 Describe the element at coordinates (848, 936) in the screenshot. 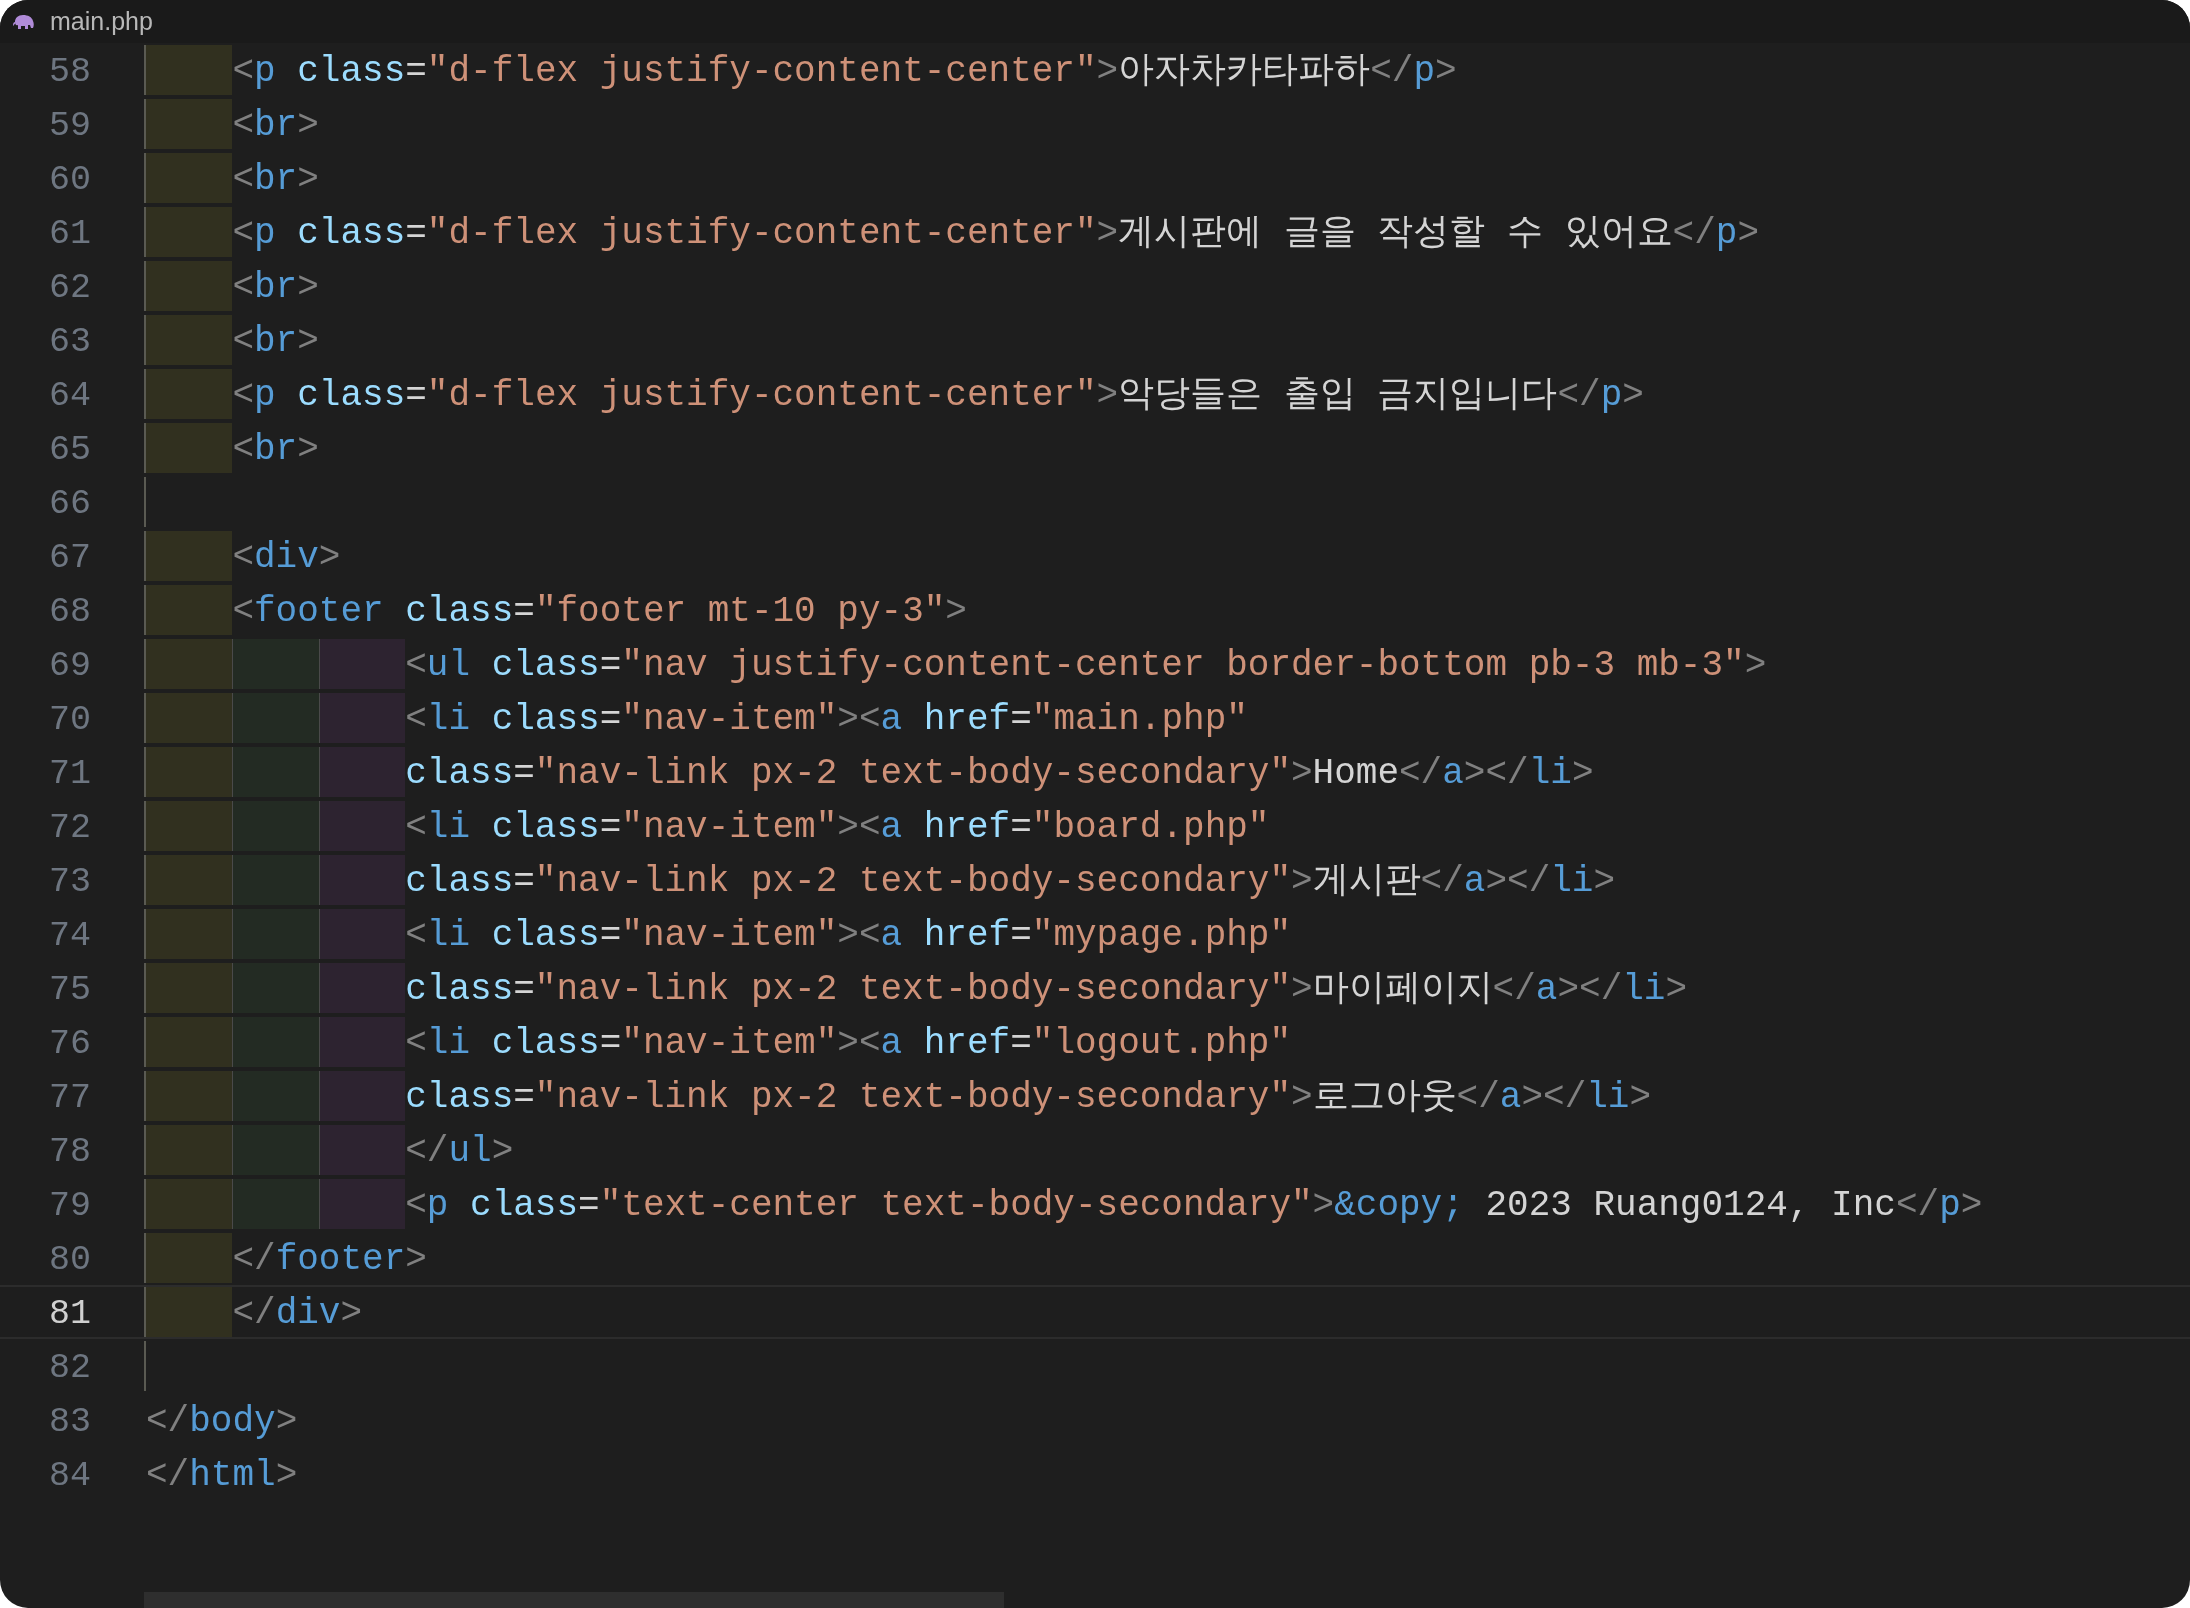

I see `code-line: <li class="nav-item"><a href="mypage.php"` at that location.